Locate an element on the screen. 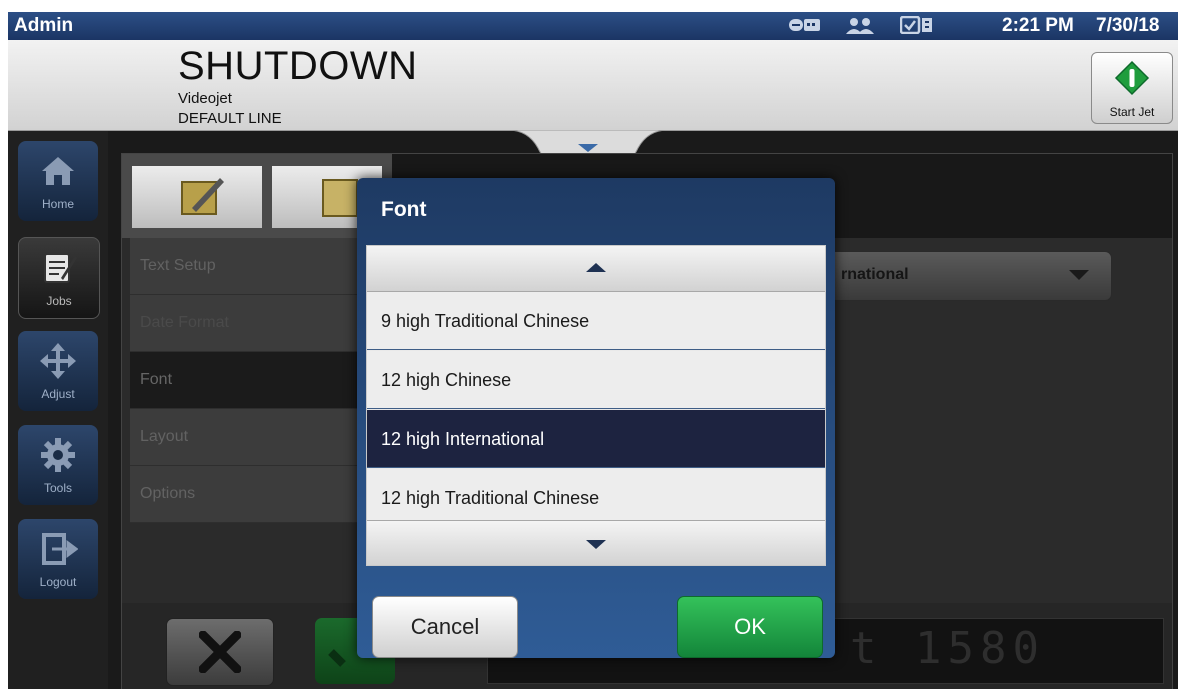  status-bar: Admin 2:21 PM 7/30/18 is located at coordinates (593, 26).